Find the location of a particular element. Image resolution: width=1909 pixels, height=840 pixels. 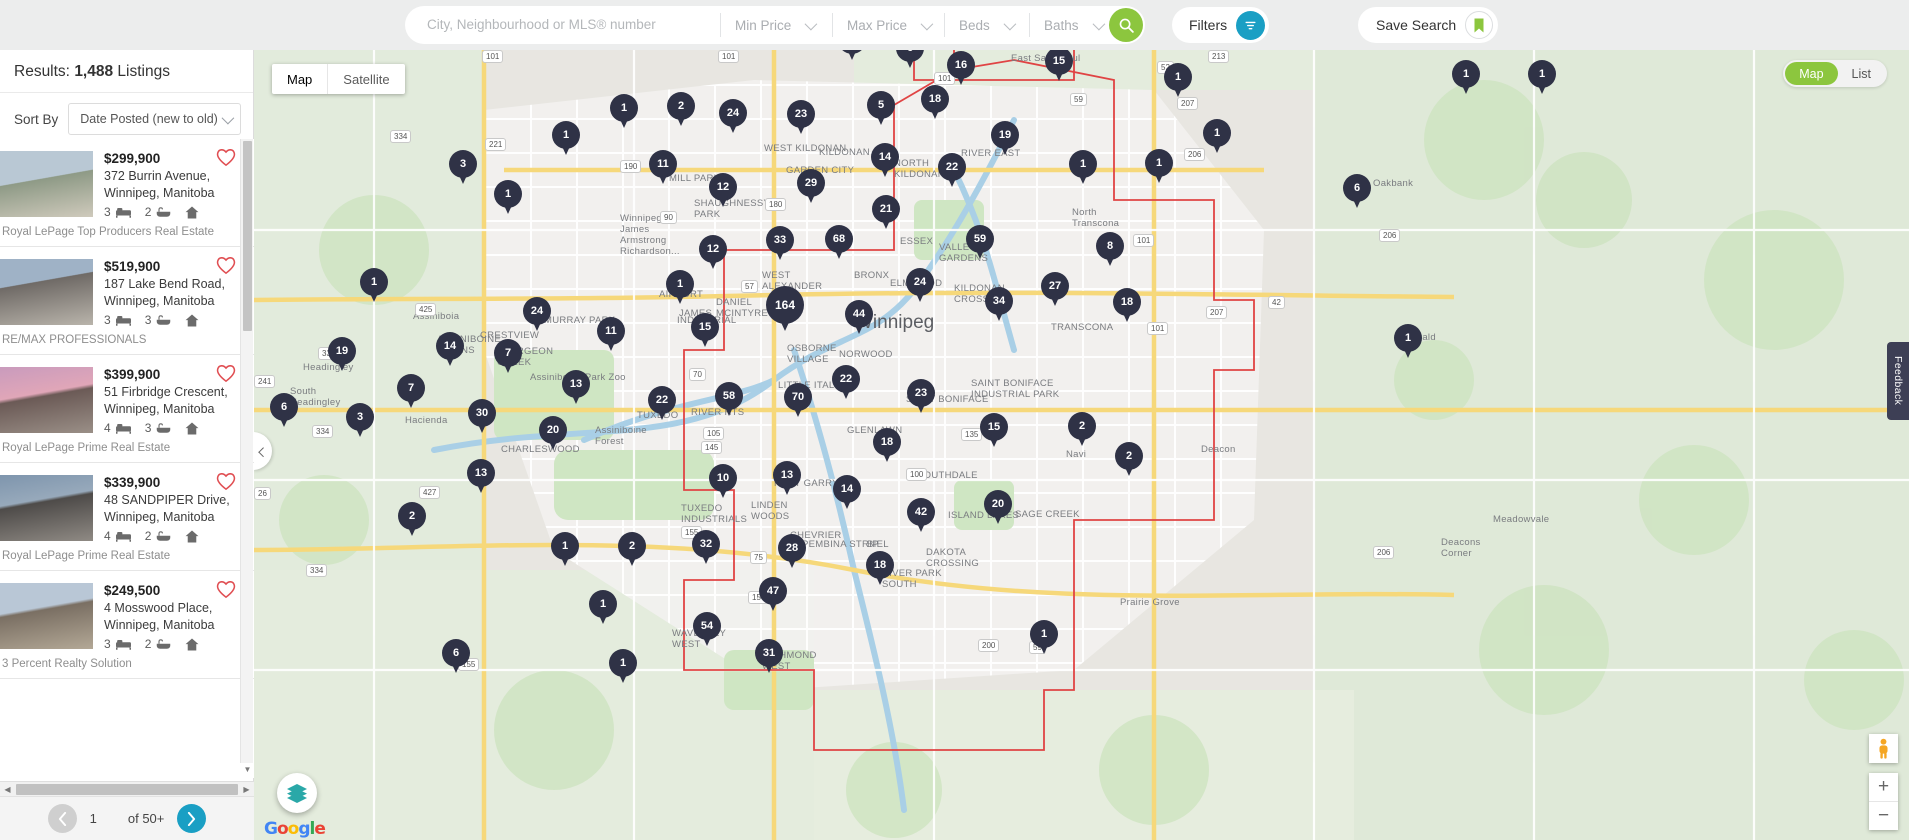

map-marker-cluster: 11 is located at coordinates (663, 168).